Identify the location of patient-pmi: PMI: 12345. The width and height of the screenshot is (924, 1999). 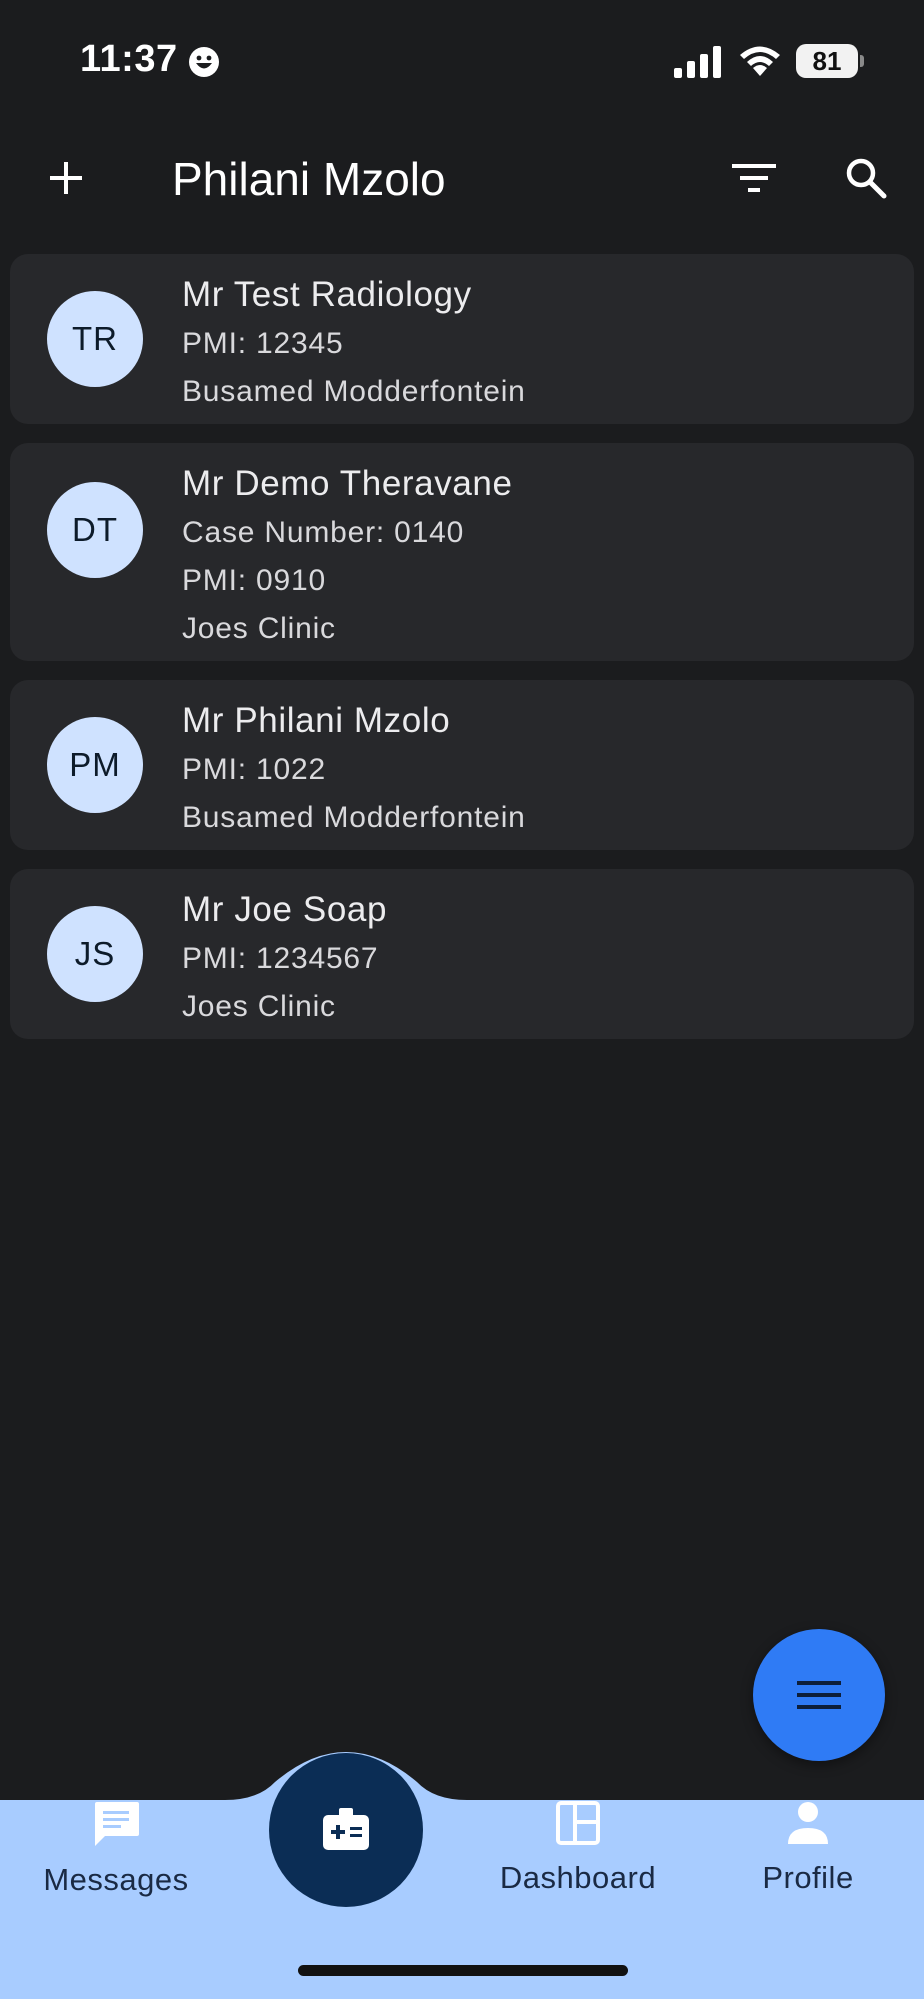
(263, 343).